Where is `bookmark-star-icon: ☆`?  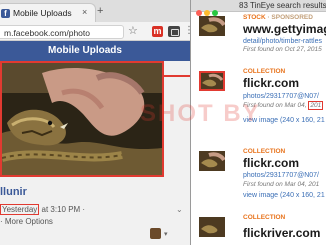 bookmark-star-icon: ☆ is located at coordinates (133, 30).